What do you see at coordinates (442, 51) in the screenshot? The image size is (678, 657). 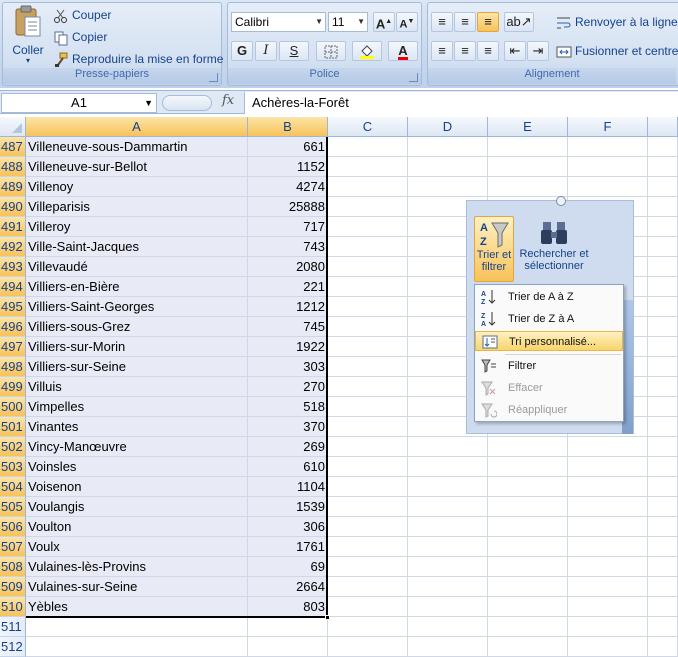 I see `align-left-button: ≡` at bounding box center [442, 51].